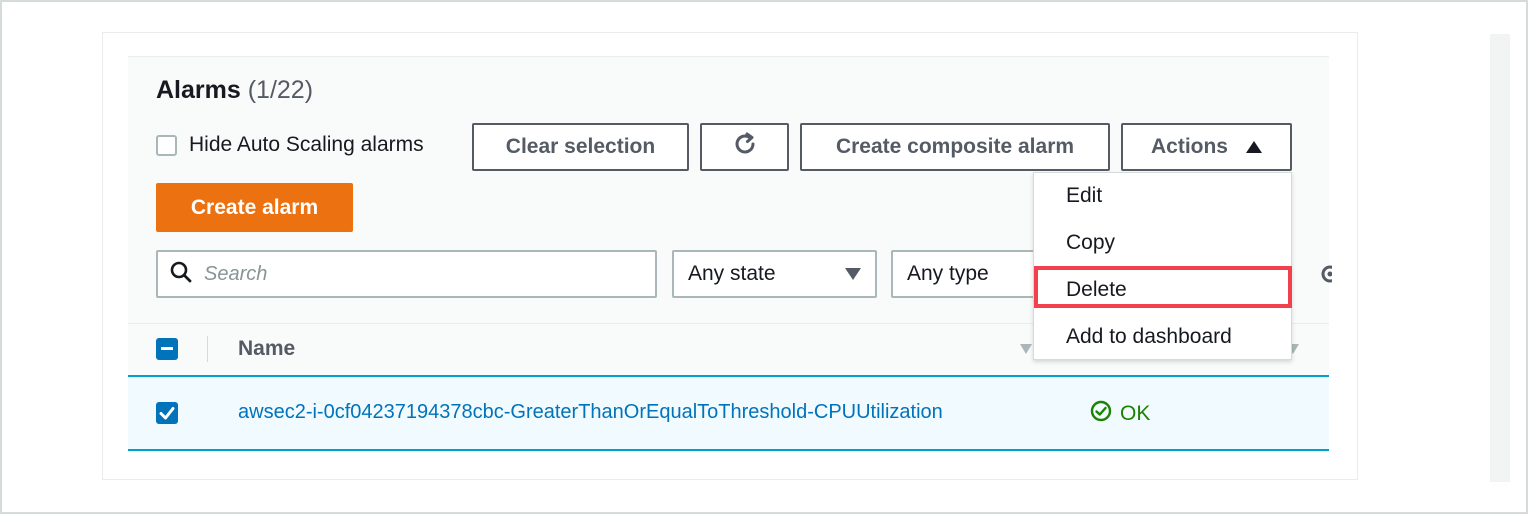 The width and height of the screenshot is (1528, 514). I want to click on create-alarm-button: Create alarm, so click(254, 207).